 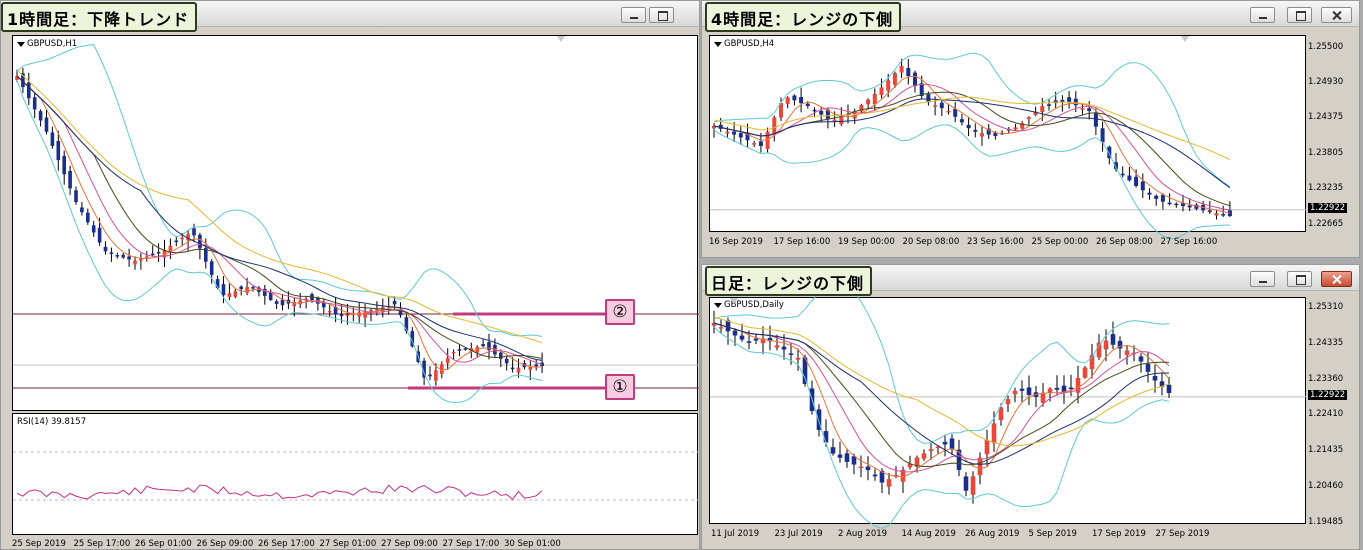 I want to click on h1-minimize-button, so click(x=633, y=15).